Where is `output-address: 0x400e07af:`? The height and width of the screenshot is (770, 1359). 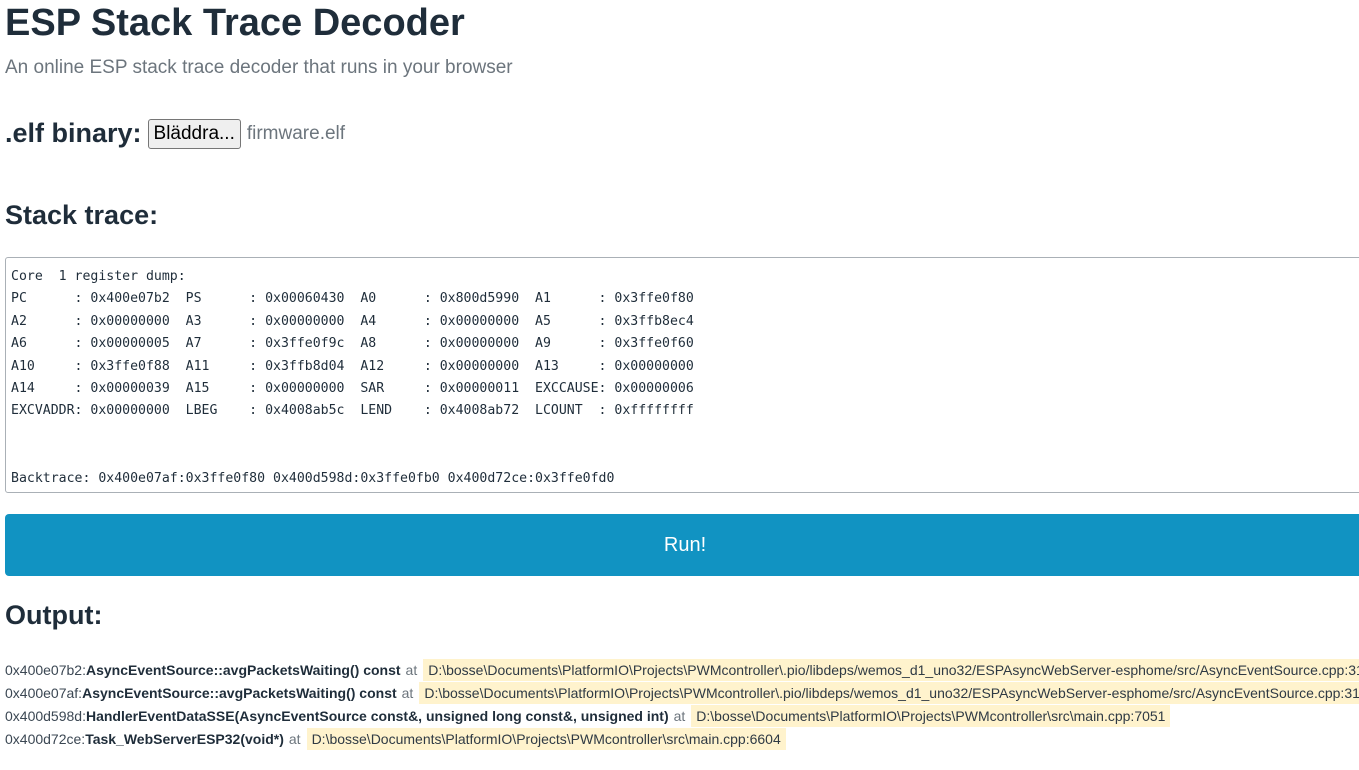
output-address: 0x400e07af: is located at coordinates (44, 692).